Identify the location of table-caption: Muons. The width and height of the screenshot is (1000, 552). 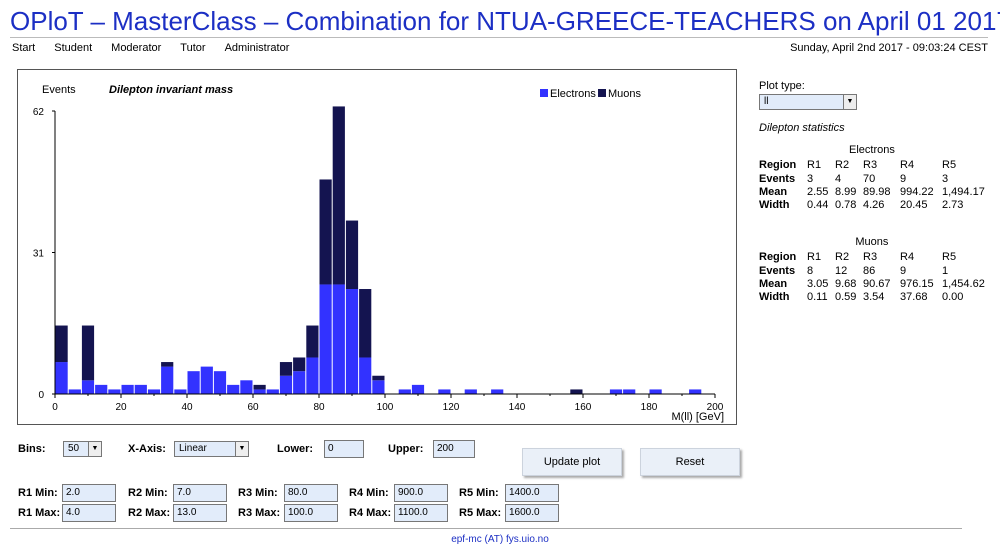
(872, 242).